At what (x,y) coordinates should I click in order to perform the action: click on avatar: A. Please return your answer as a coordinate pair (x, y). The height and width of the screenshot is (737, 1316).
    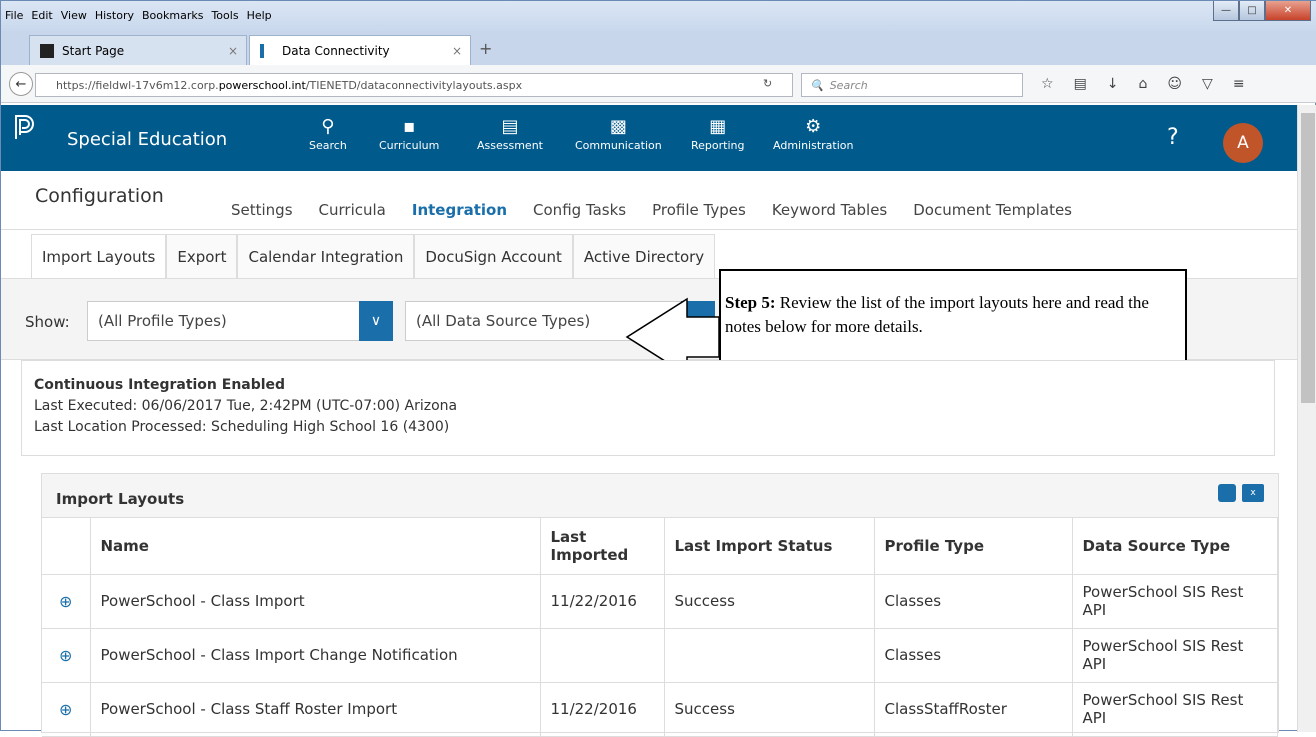
    Looking at the image, I should click on (1243, 143).